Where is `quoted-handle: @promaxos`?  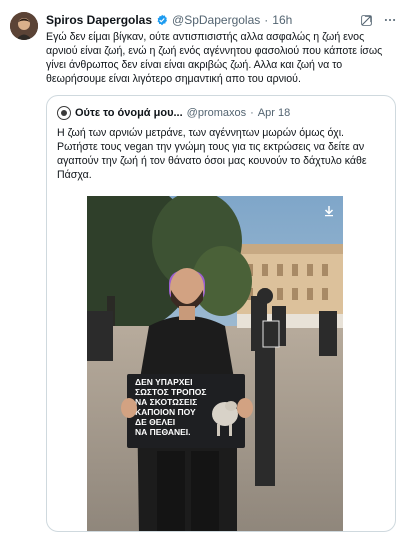 quoted-handle: @promaxos is located at coordinates (216, 113).